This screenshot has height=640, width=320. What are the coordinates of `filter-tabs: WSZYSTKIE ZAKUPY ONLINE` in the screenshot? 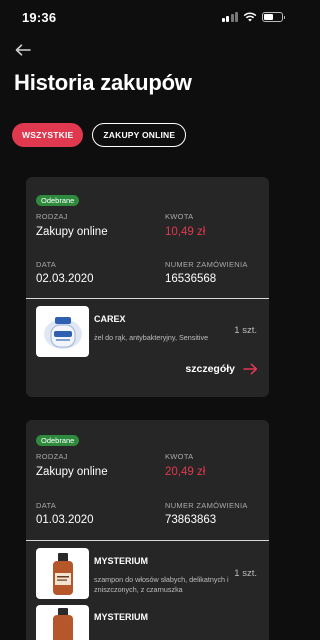 It's located at (99, 135).